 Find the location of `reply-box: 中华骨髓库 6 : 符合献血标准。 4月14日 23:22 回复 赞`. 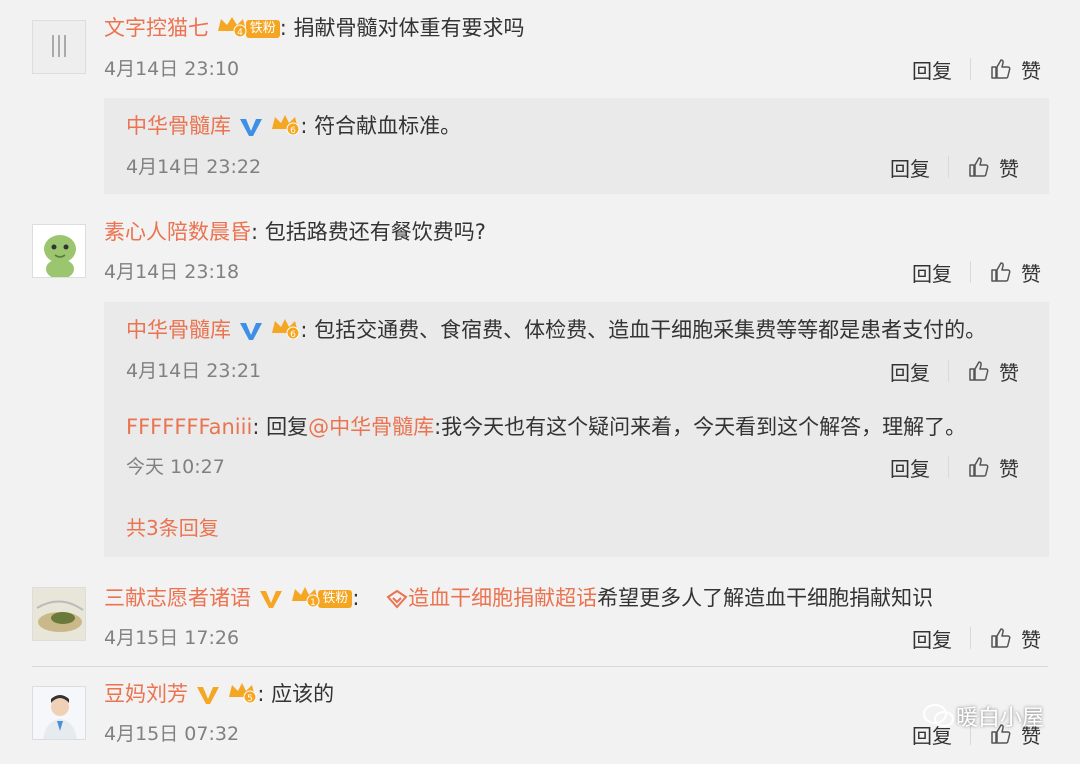

reply-box: 中华骨髓库 6 : 符合献血标准。 4月14日 23:22 回复 赞 is located at coordinates (576, 146).